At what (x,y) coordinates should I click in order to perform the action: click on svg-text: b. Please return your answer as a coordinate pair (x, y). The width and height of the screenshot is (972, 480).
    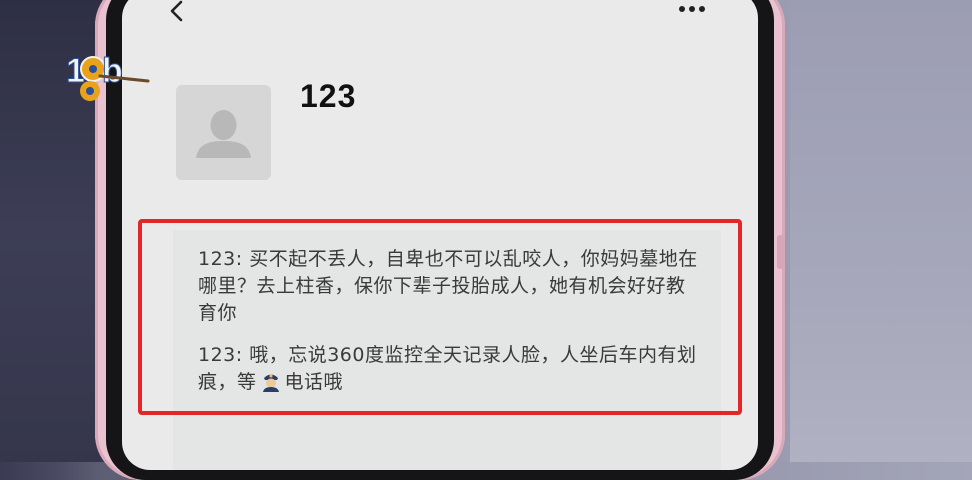
    Looking at the image, I should click on (112, 71).